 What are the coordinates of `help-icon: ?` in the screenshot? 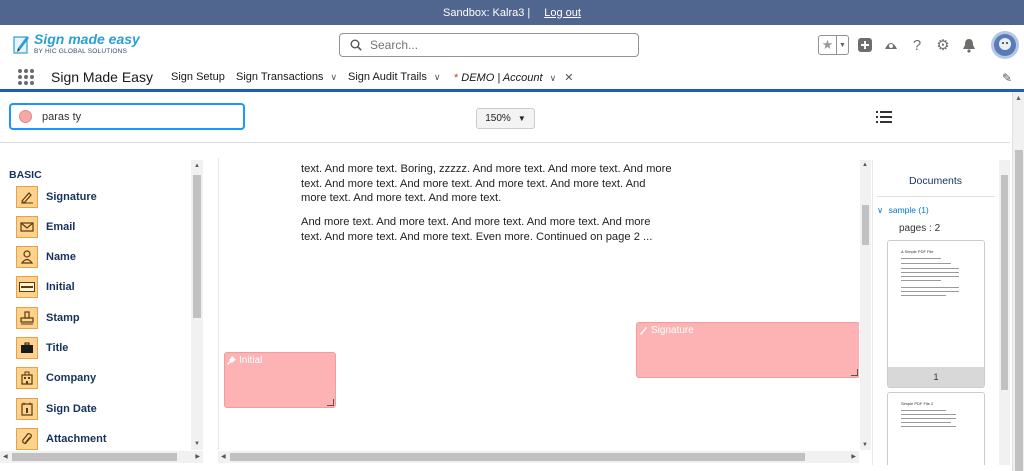 It's located at (917, 45).